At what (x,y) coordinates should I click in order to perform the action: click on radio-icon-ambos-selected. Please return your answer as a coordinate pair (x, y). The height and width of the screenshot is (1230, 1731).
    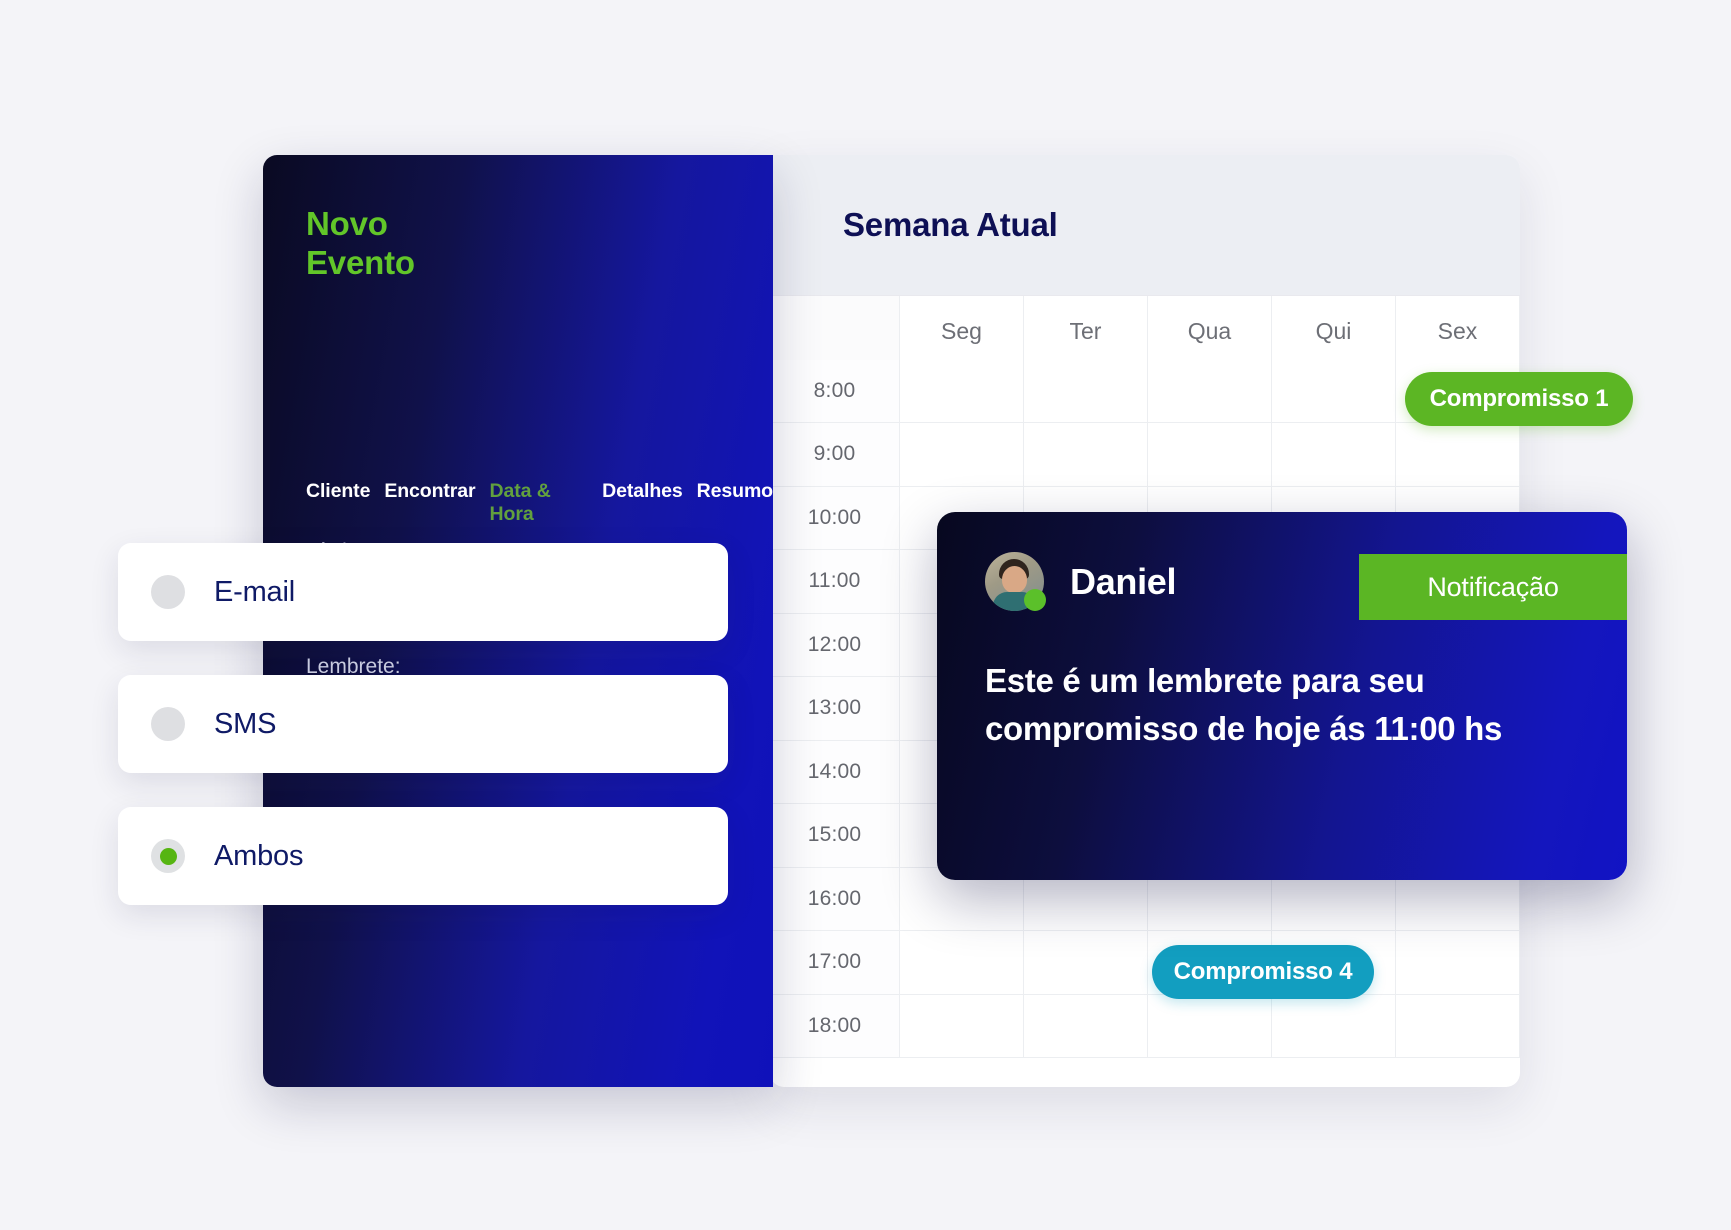
    Looking at the image, I should click on (168, 856).